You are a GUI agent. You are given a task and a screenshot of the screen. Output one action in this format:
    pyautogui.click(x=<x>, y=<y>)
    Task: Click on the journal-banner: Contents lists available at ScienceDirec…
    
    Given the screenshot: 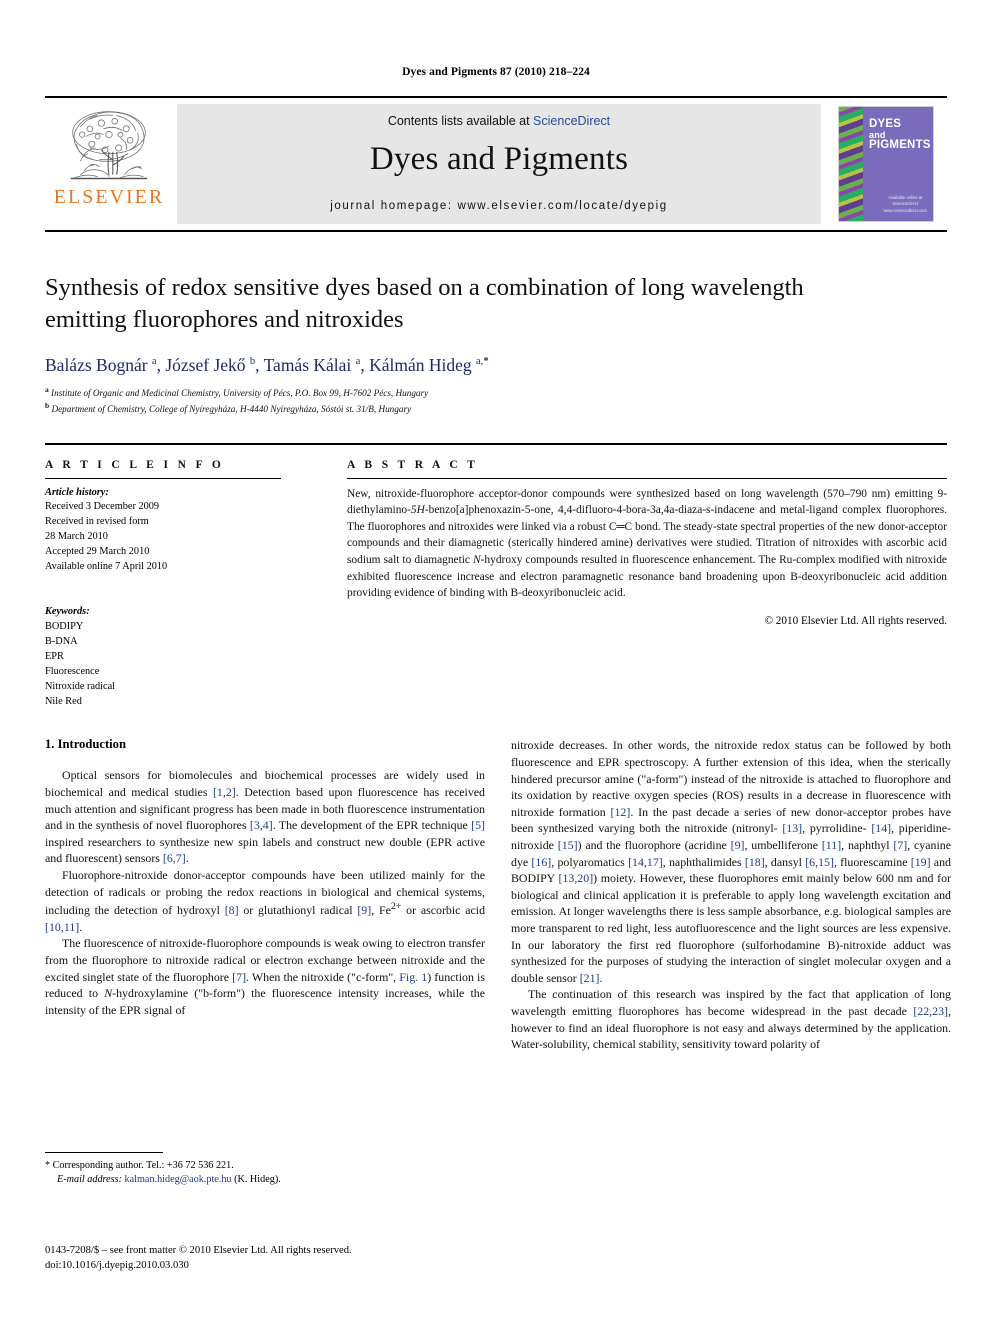 What is the action you would take?
    pyautogui.click(x=499, y=164)
    